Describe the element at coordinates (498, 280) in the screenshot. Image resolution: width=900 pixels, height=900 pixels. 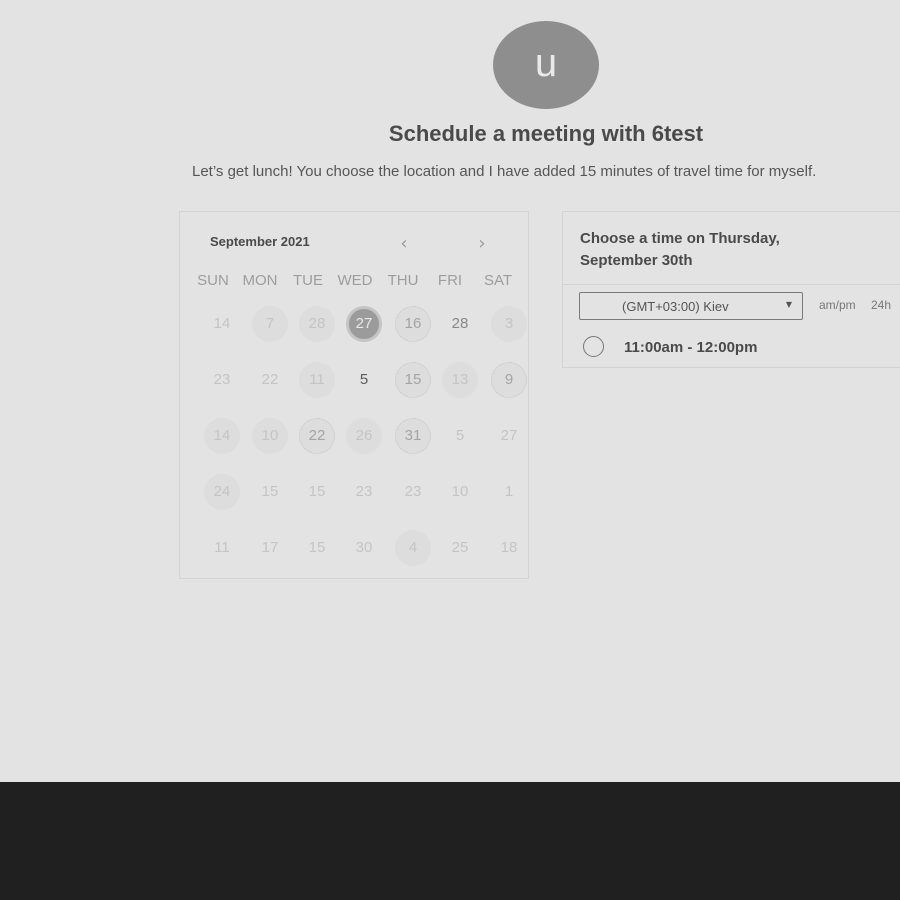
I see `weekday-sat: SAT` at that location.